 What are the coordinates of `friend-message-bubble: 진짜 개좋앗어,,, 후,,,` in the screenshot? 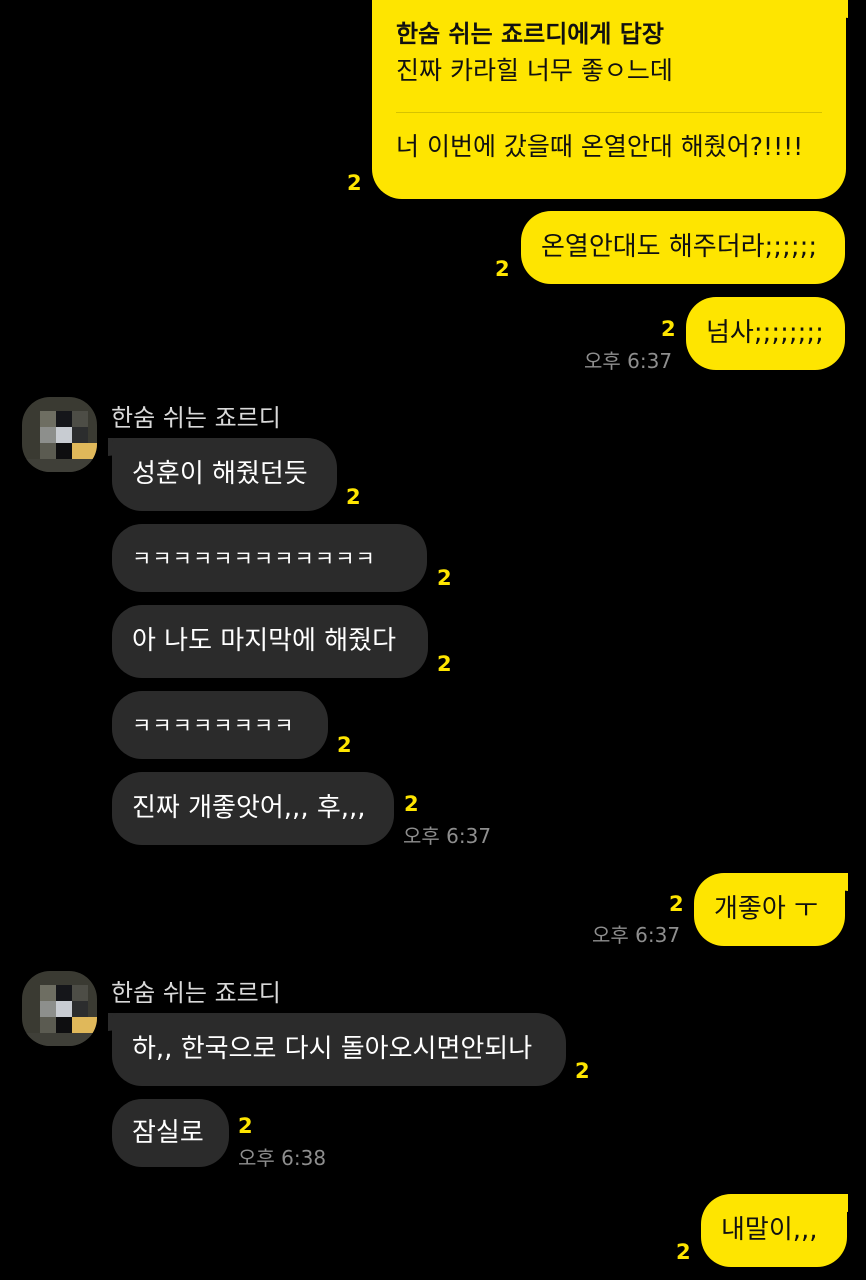 It's located at (253, 808).